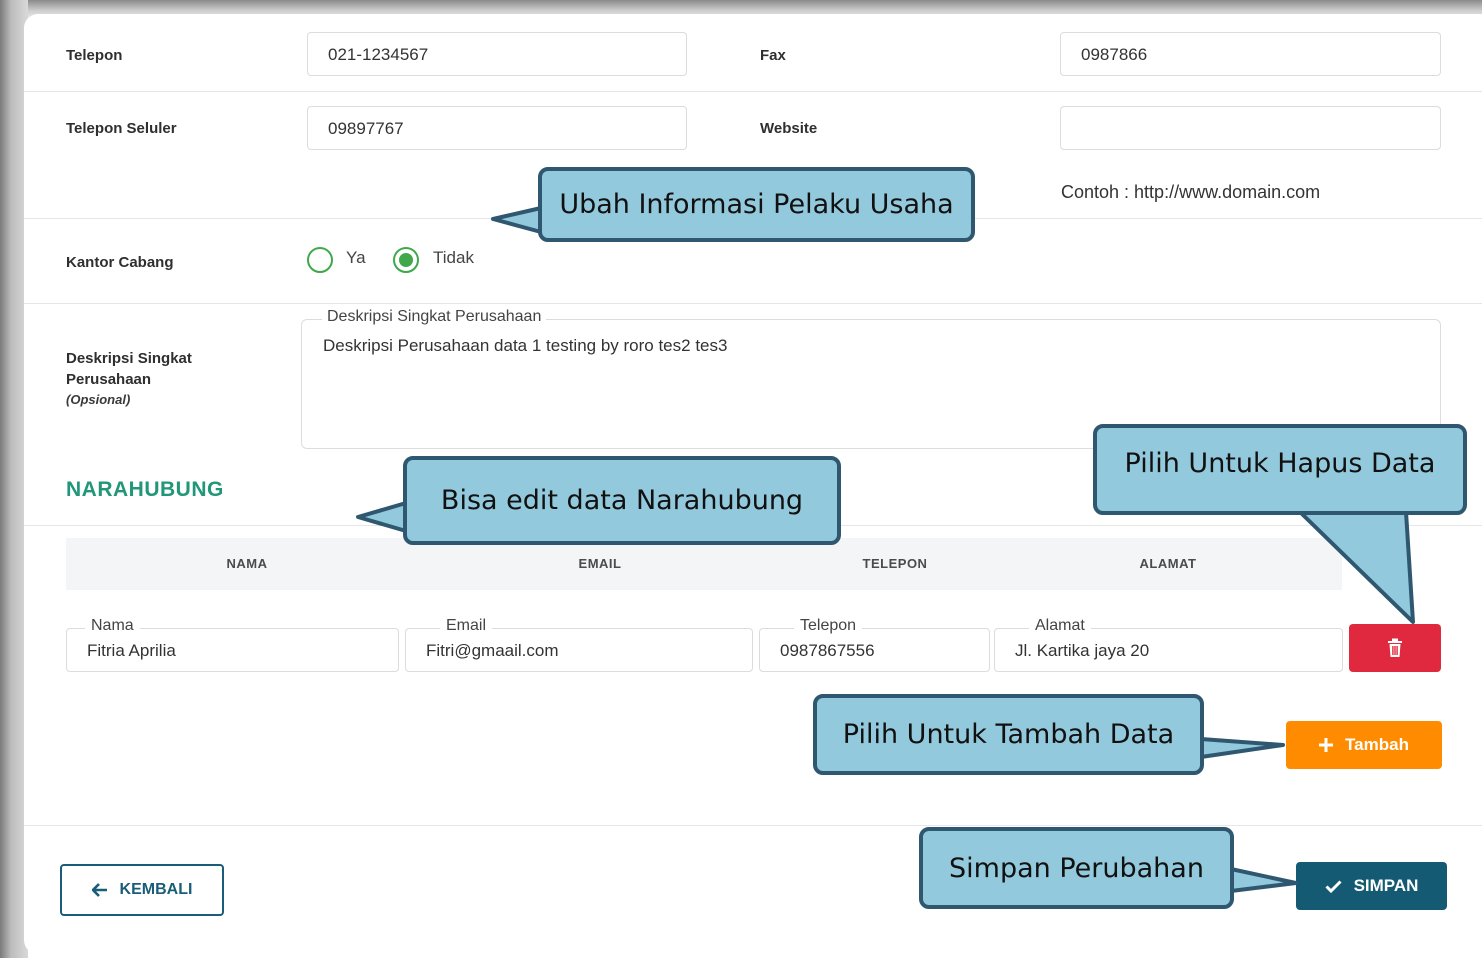 This screenshot has width=1482, height=958. Describe the element at coordinates (466, 626) in the screenshot. I see `email-field-label: Email` at that location.